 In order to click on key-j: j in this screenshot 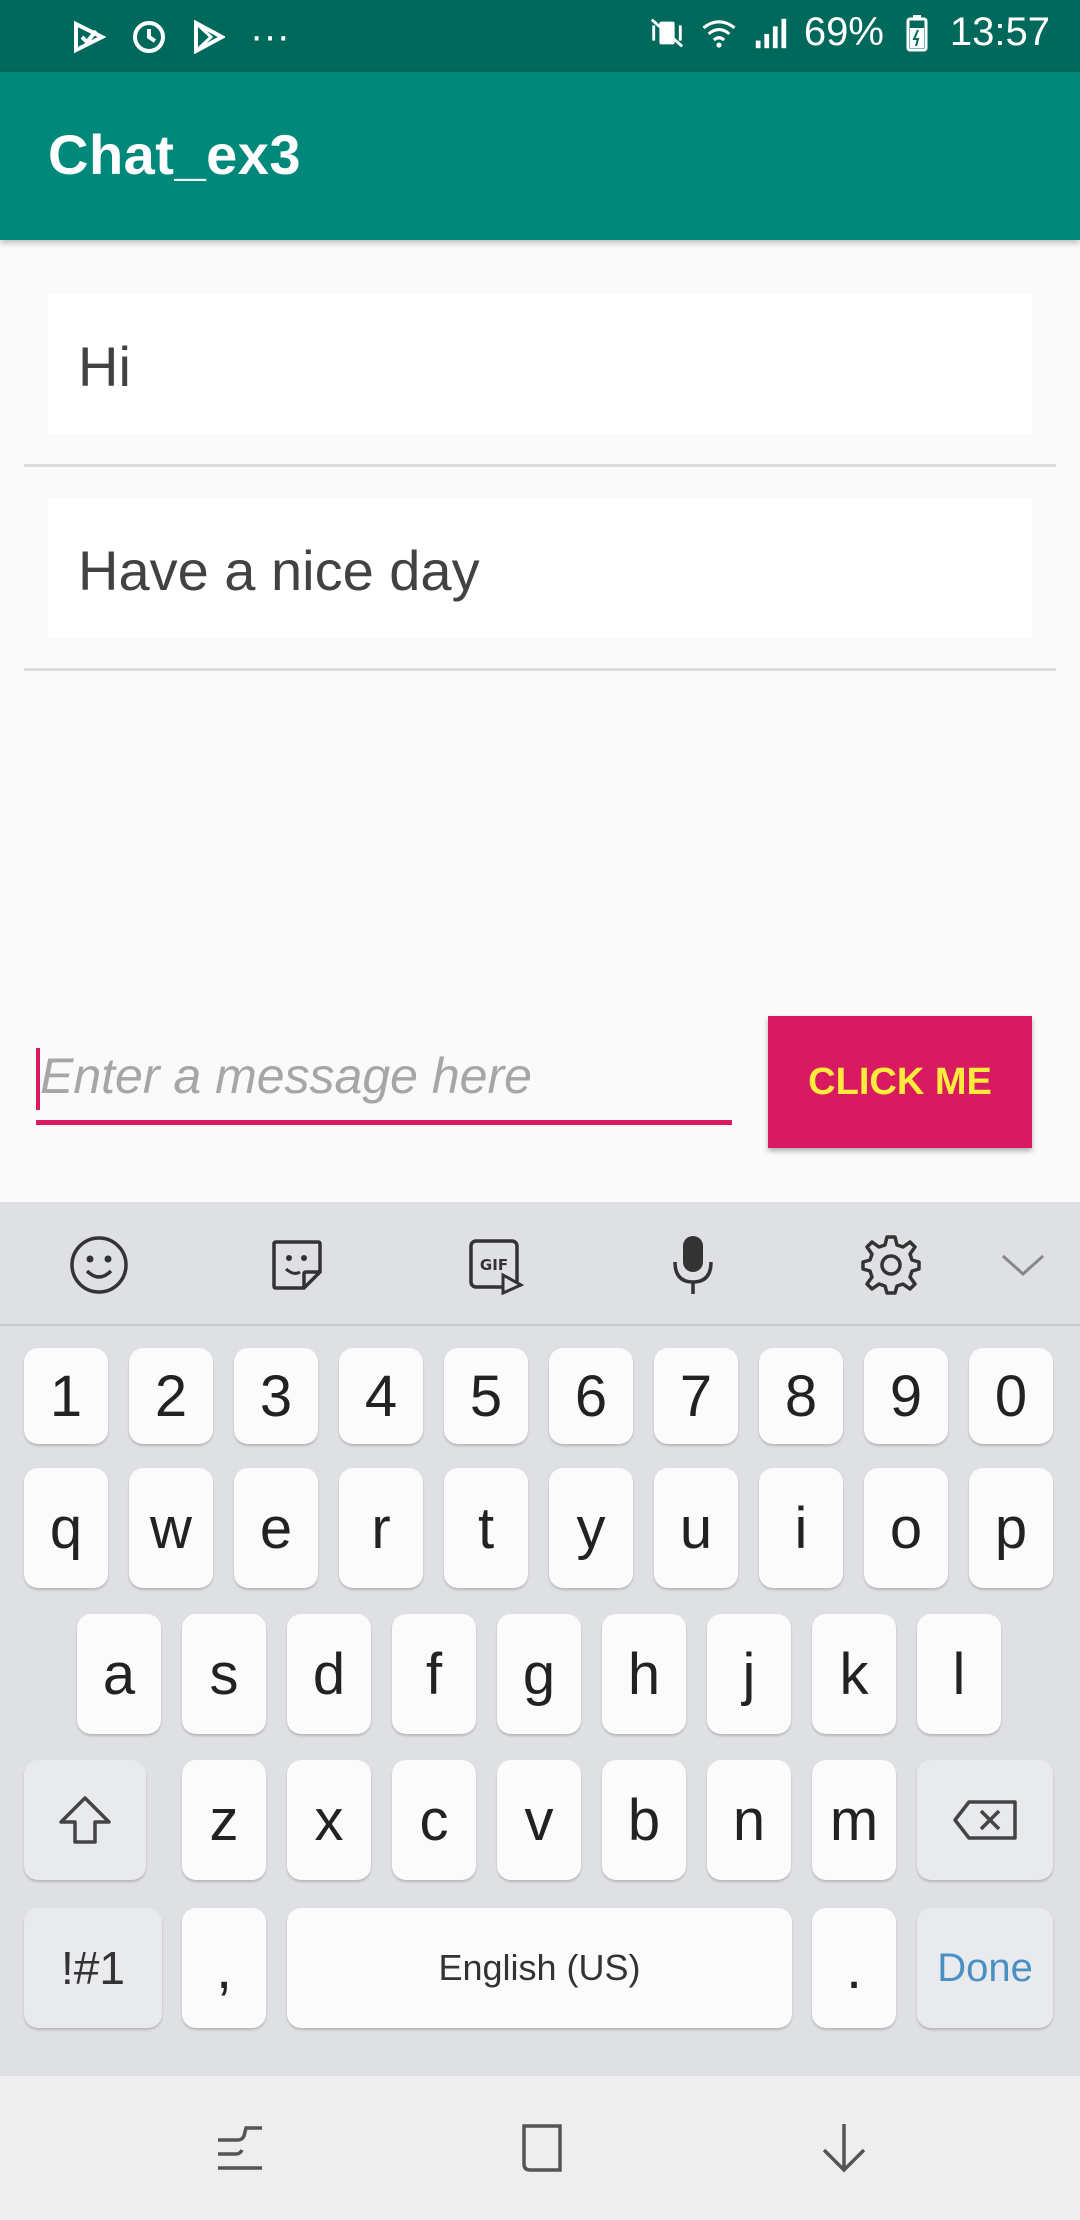, I will do `click(749, 1674)`.